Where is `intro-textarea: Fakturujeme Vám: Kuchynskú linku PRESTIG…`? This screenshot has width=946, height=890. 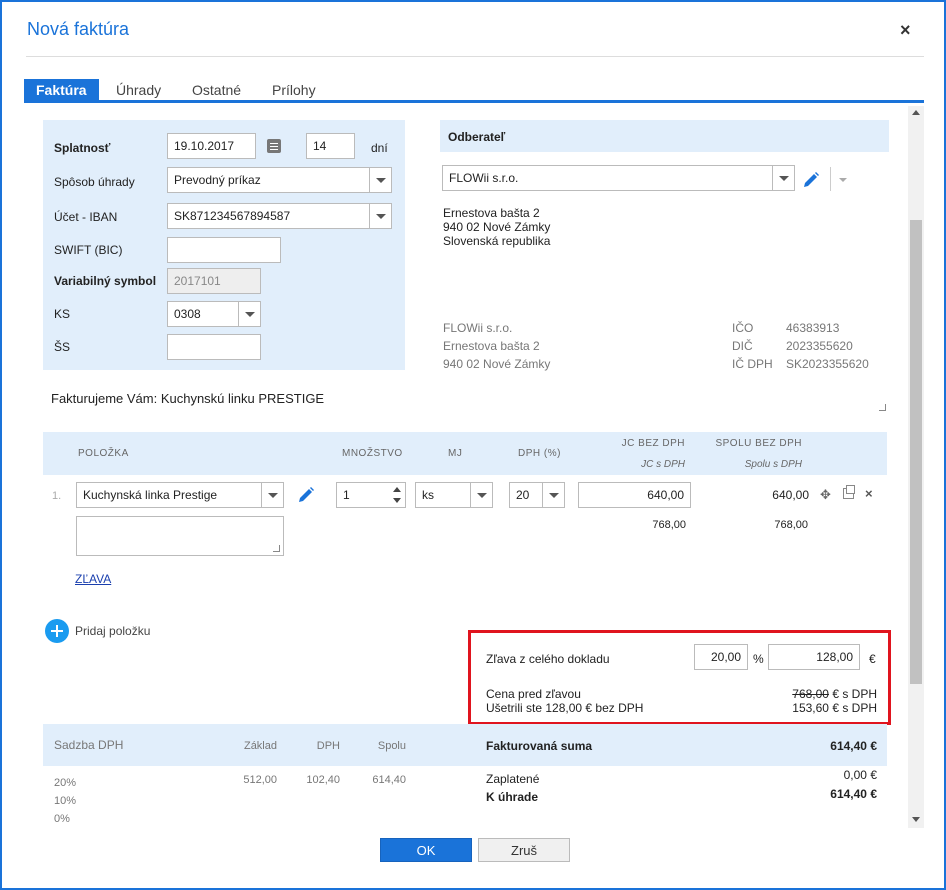 intro-textarea: Fakturujeme Vám: Kuchynskú linku PRESTIG… is located at coordinates (466, 398).